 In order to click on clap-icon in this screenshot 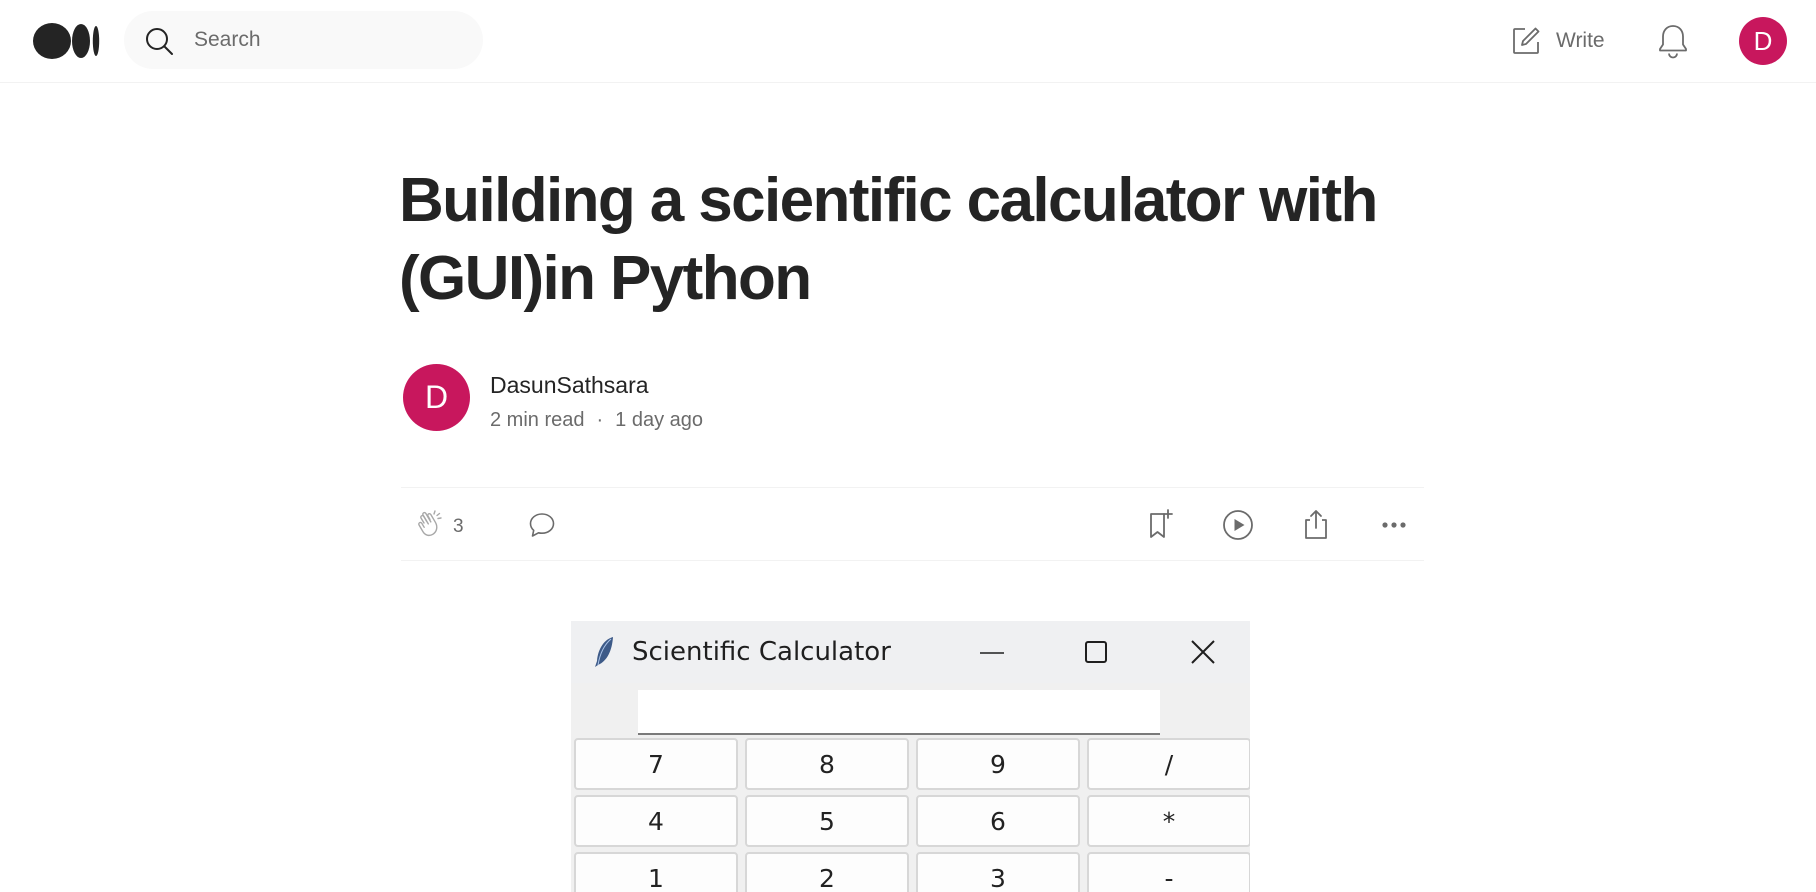, I will do `click(431, 525)`.